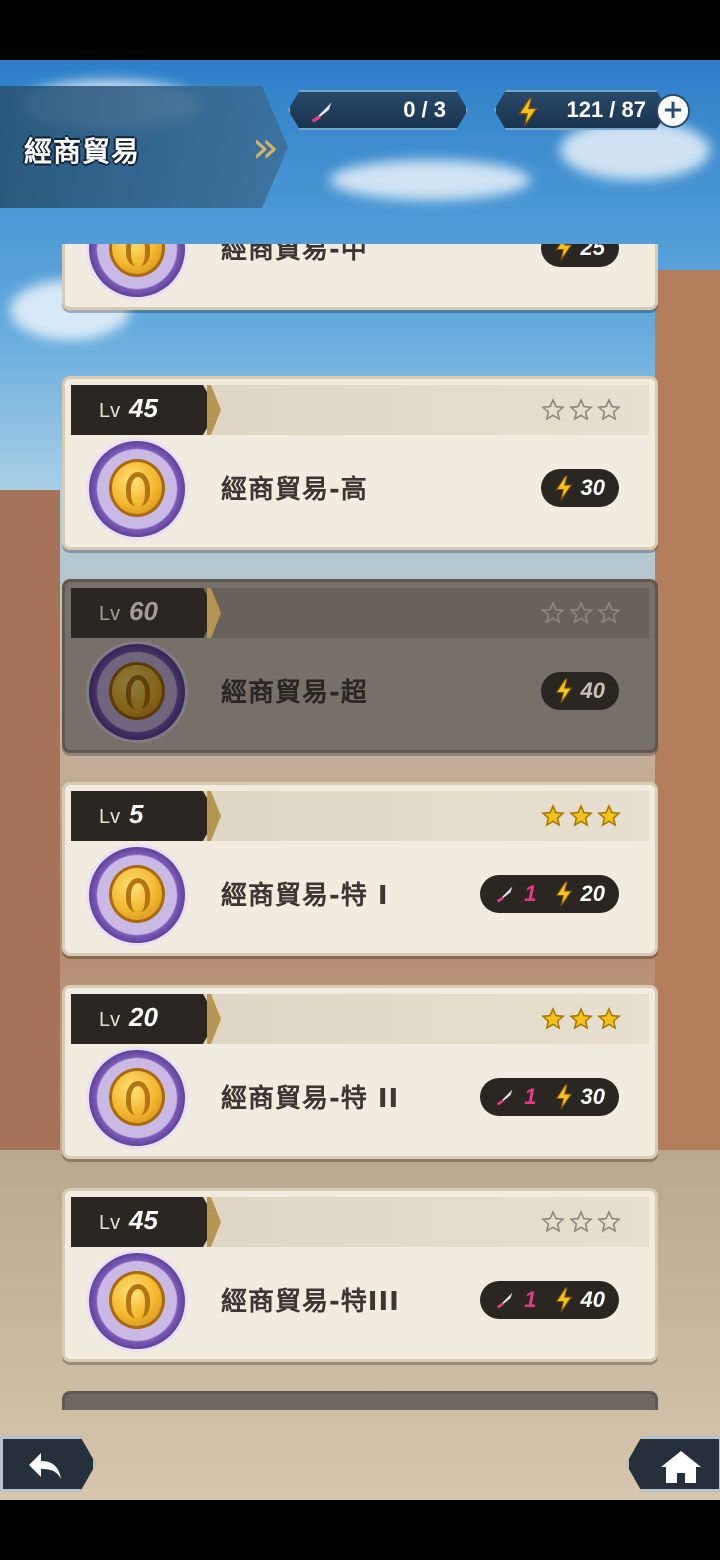 The image size is (720, 1560). I want to click on cost-pill: 1 40, so click(549, 1300).